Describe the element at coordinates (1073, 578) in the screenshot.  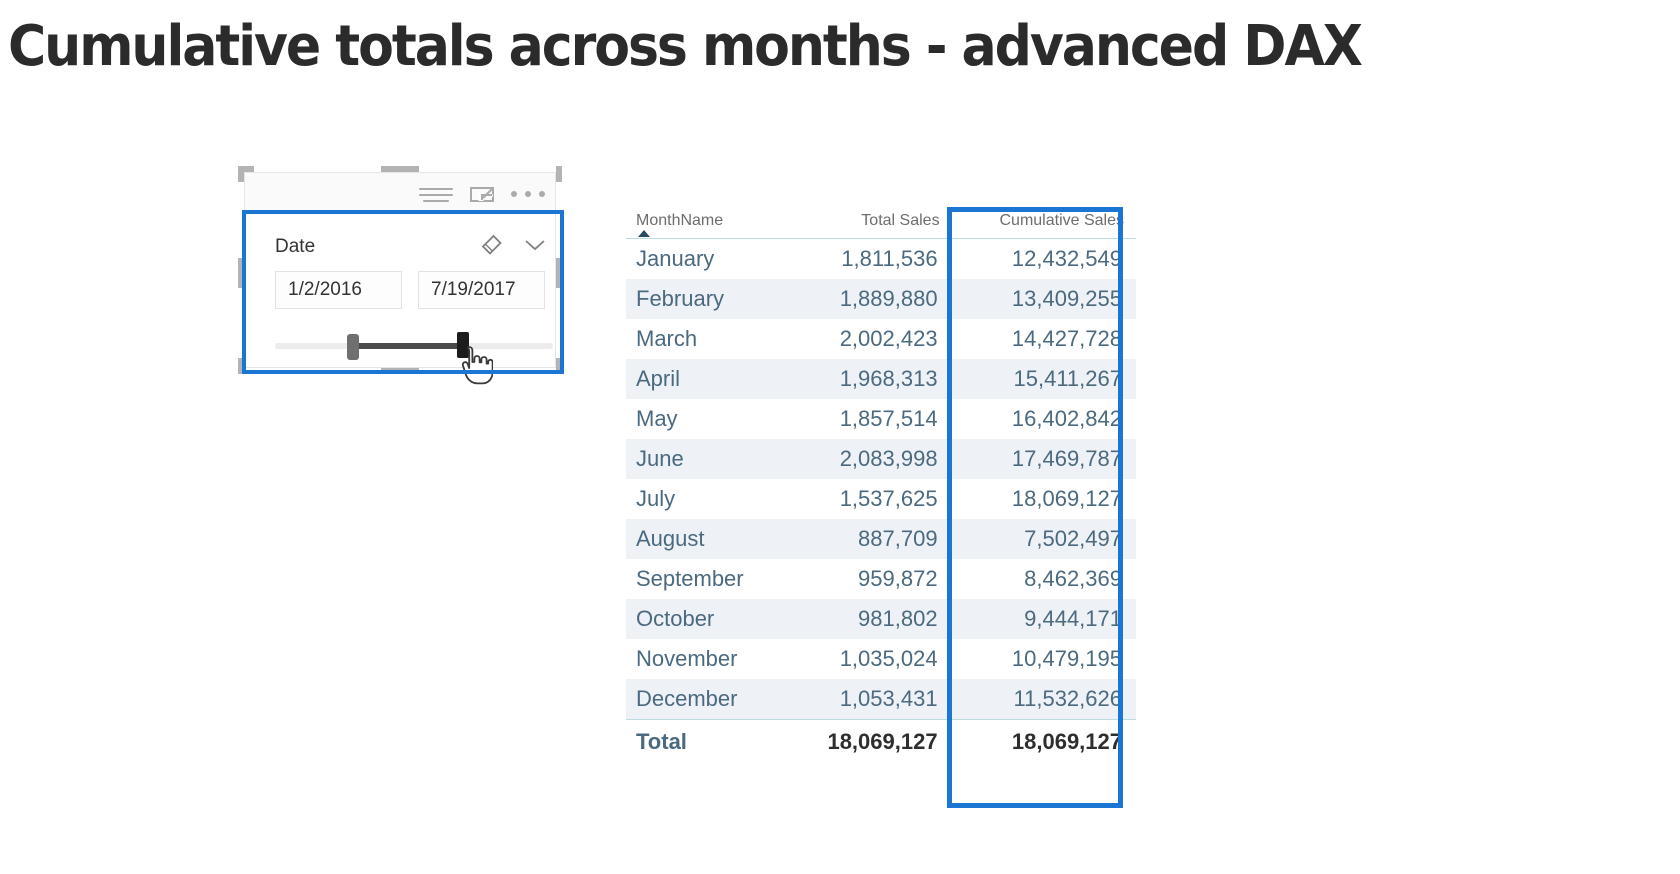
I see `cell-cumulative-sales: 8,462,369` at that location.